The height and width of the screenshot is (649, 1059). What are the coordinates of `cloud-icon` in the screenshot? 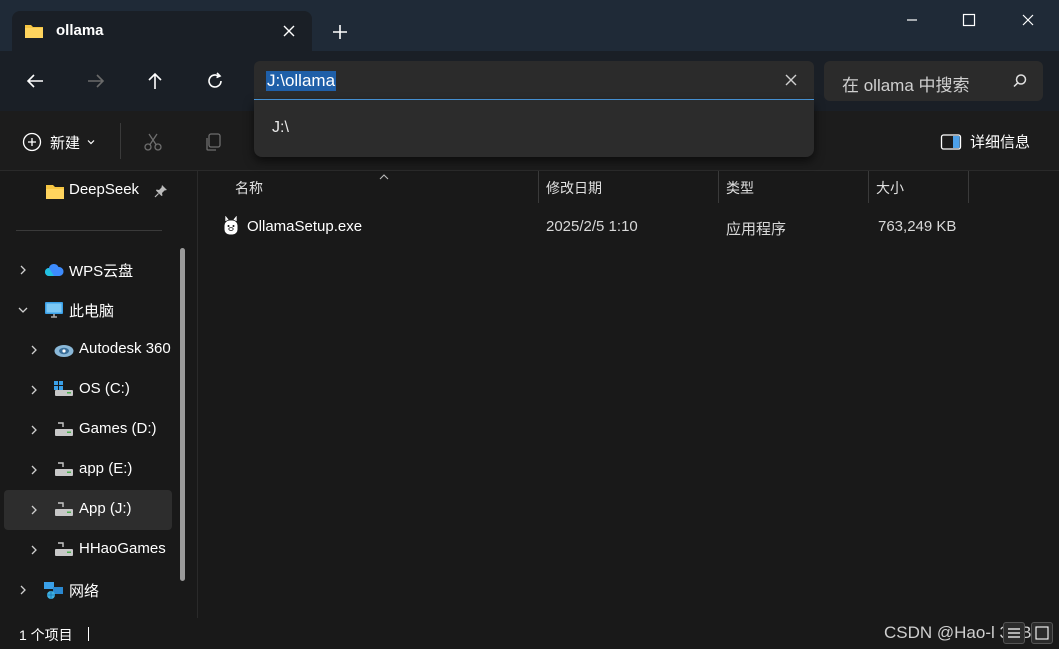 It's located at (54, 269).